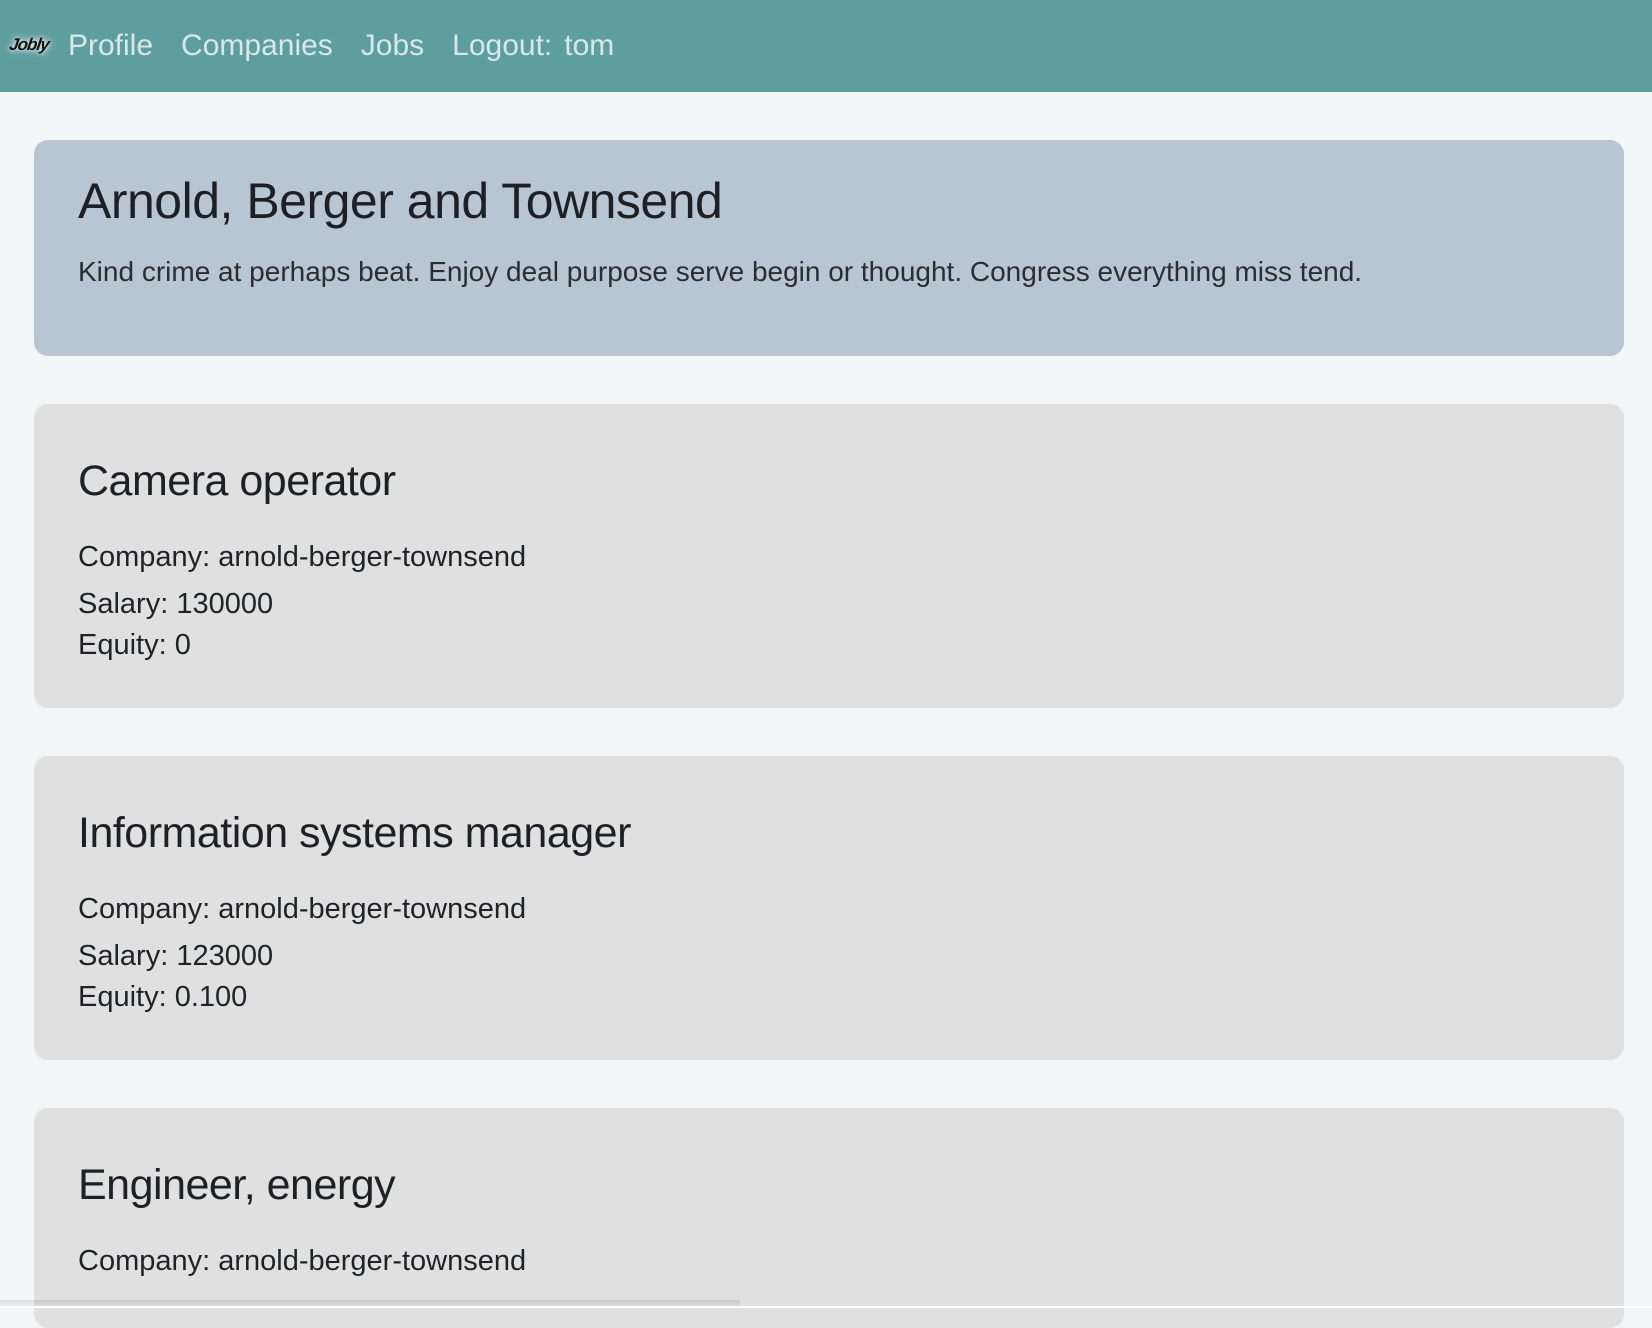 This screenshot has width=1652, height=1328. I want to click on nav-link-jobs: Jobs, so click(392, 46).